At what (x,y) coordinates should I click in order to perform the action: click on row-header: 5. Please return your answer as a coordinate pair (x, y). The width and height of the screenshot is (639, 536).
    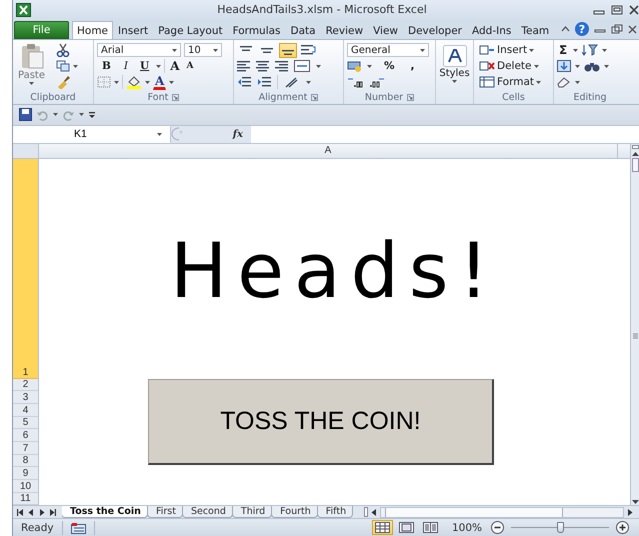
    Looking at the image, I should click on (25, 423).